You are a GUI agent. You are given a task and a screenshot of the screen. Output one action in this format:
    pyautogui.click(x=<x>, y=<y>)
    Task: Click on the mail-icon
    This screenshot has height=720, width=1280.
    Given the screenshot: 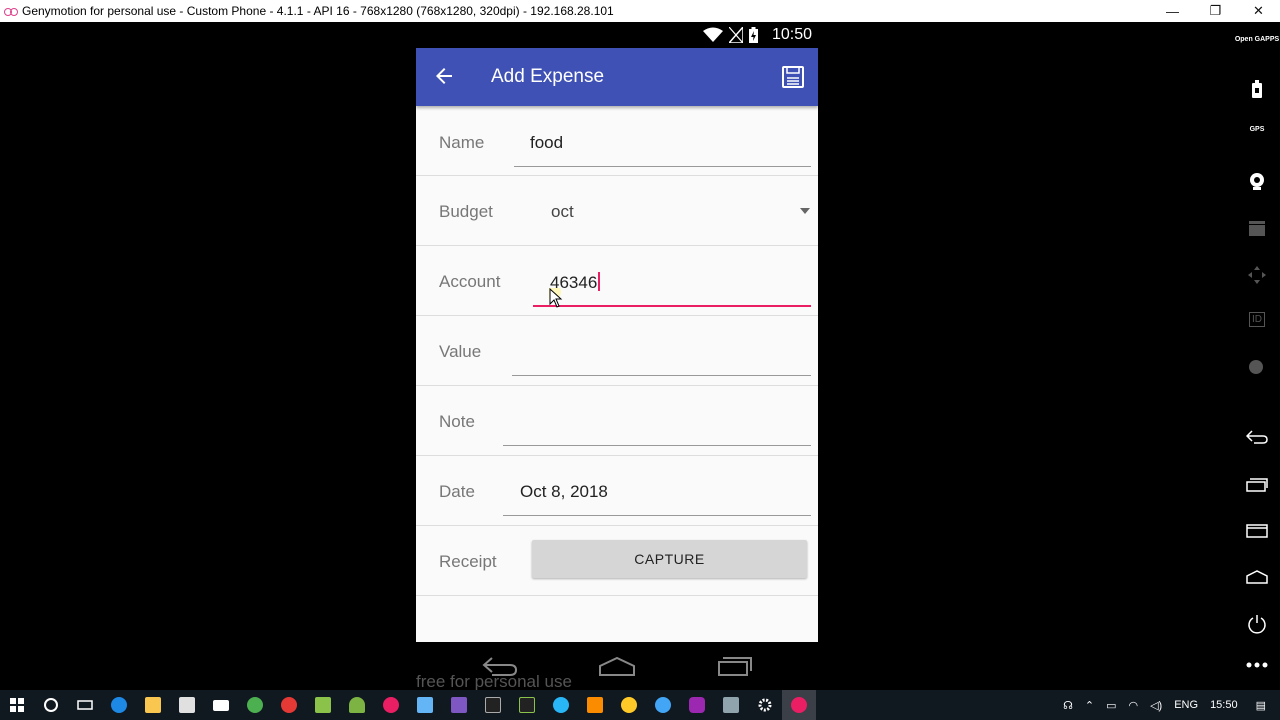 What is the action you would take?
    pyautogui.click(x=221, y=705)
    